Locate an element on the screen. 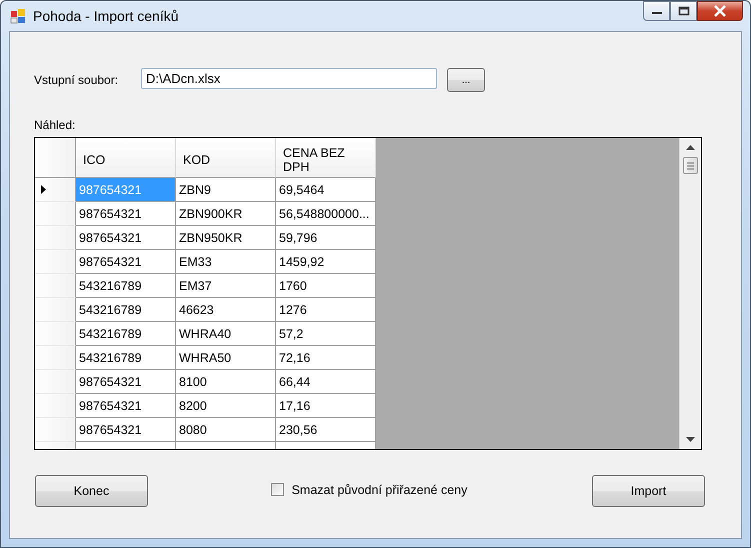  scroll-thumb is located at coordinates (690, 165).